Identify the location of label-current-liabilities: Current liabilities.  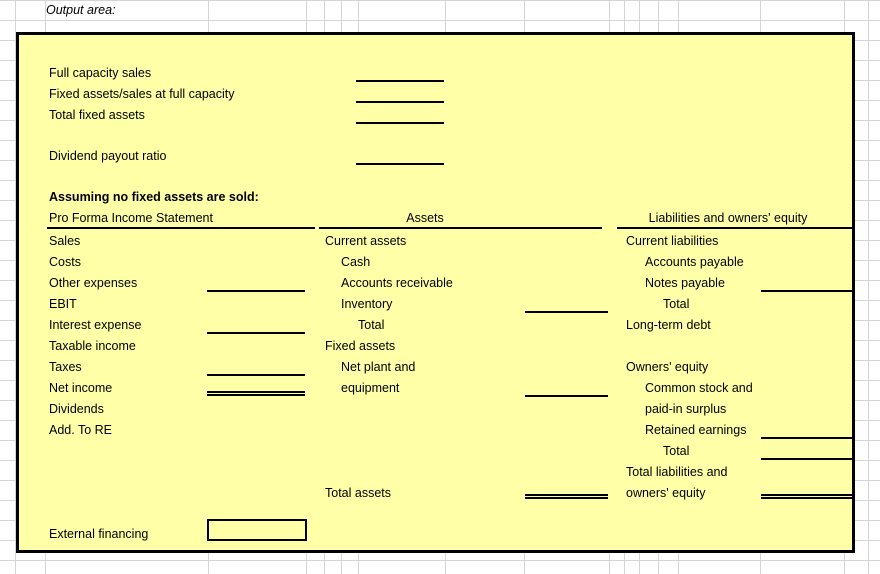
(672, 241).